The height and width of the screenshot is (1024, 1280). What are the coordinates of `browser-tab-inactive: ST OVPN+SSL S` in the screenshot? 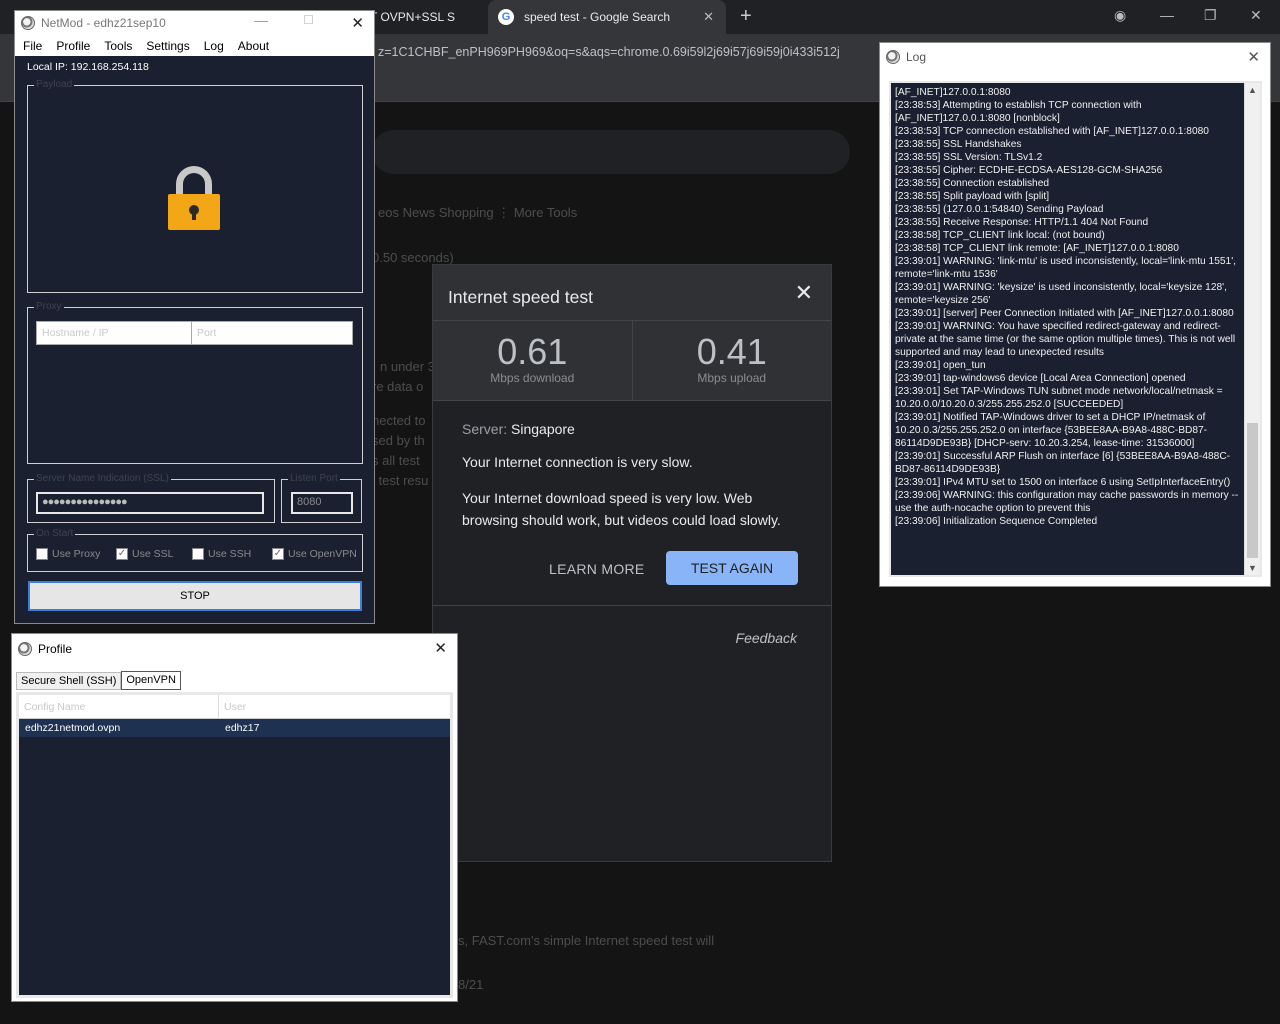 It's located at (424, 17).